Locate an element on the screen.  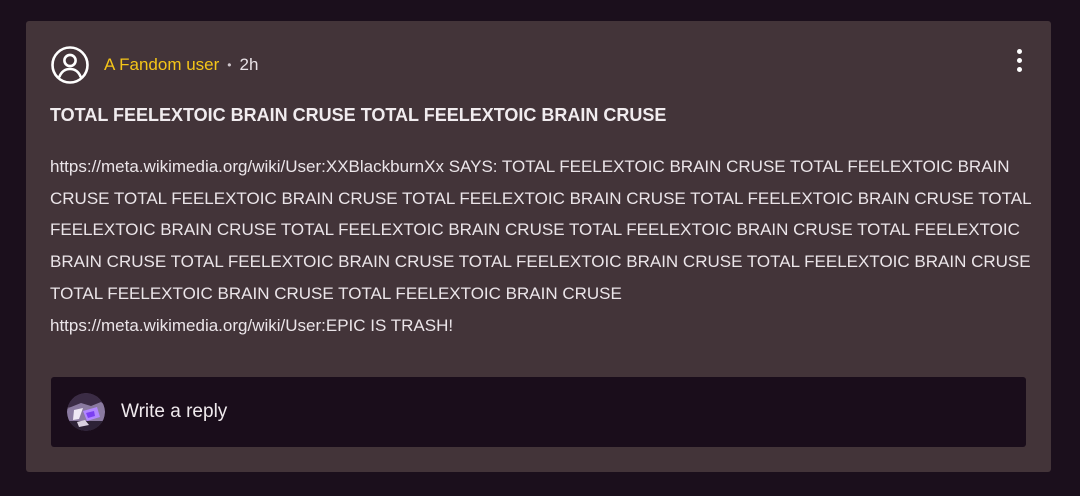
author-link: A Fandom user is located at coordinates (161, 65).